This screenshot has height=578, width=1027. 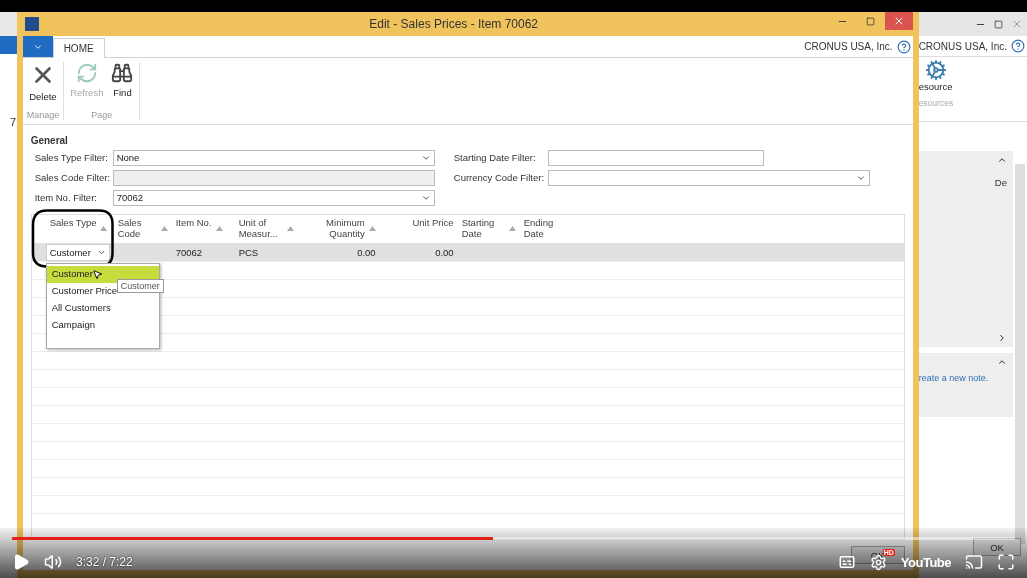 I want to click on menu-button, so click(x=37, y=46).